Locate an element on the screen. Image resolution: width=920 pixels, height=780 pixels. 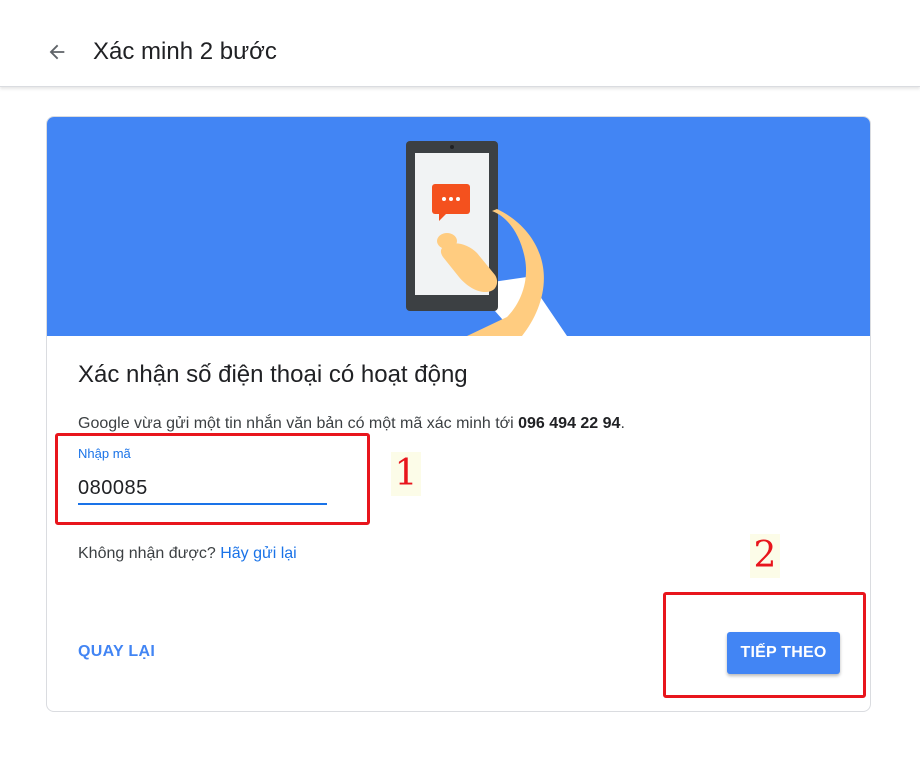
resend-prompt: Không nhận được? is located at coordinates (147, 553).